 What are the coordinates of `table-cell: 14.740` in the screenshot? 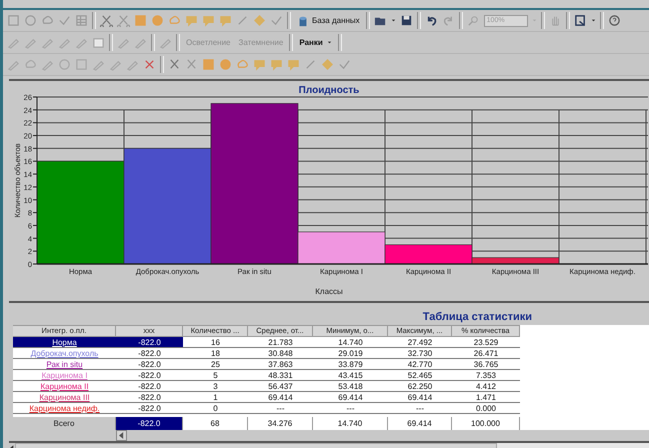 It's located at (350, 342).